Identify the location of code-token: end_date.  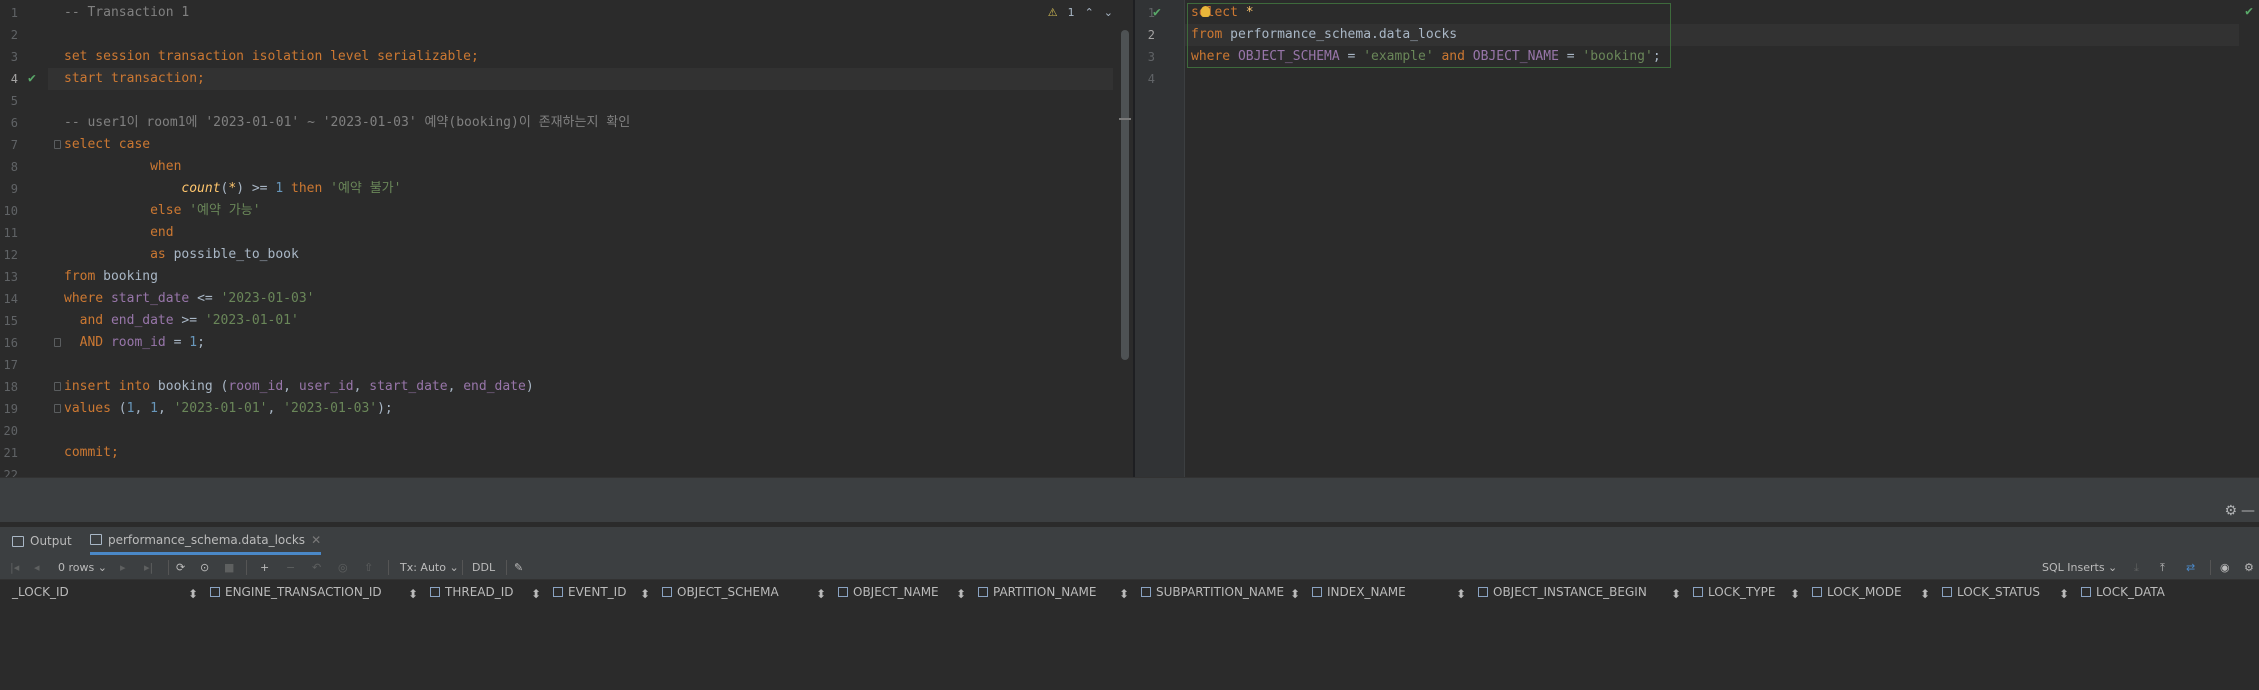
(494, 386).